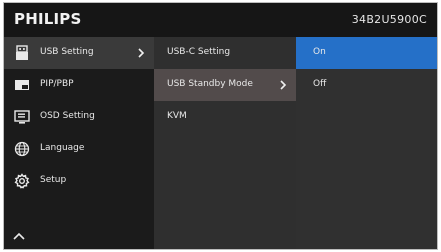 The height and width of the screenshot is (252, 441). I want to click on submenu-item-label: USB Standby Mode, so click(210, 84).